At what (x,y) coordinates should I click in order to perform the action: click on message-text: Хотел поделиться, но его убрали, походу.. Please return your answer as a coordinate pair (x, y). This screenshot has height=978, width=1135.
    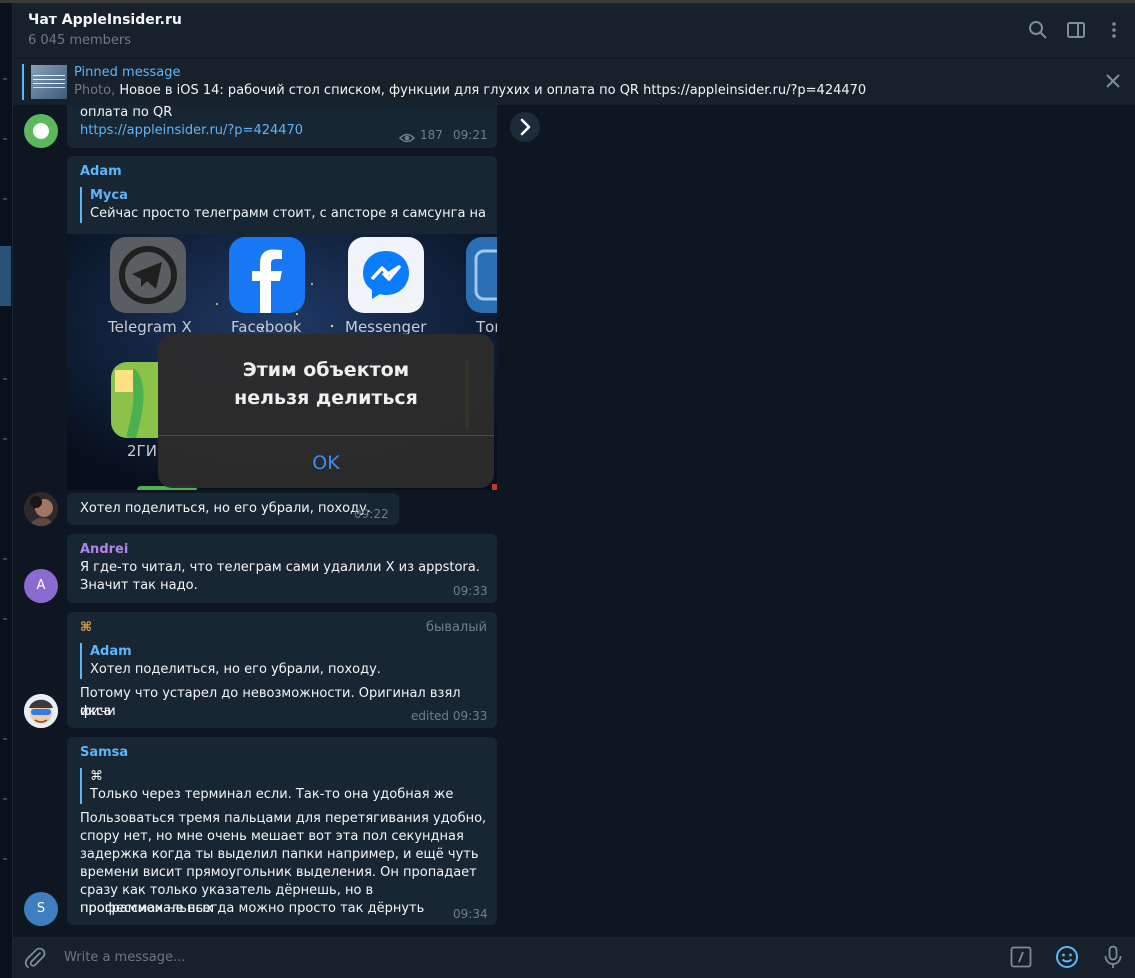
    Looking at the image, I should click on (225, 508).